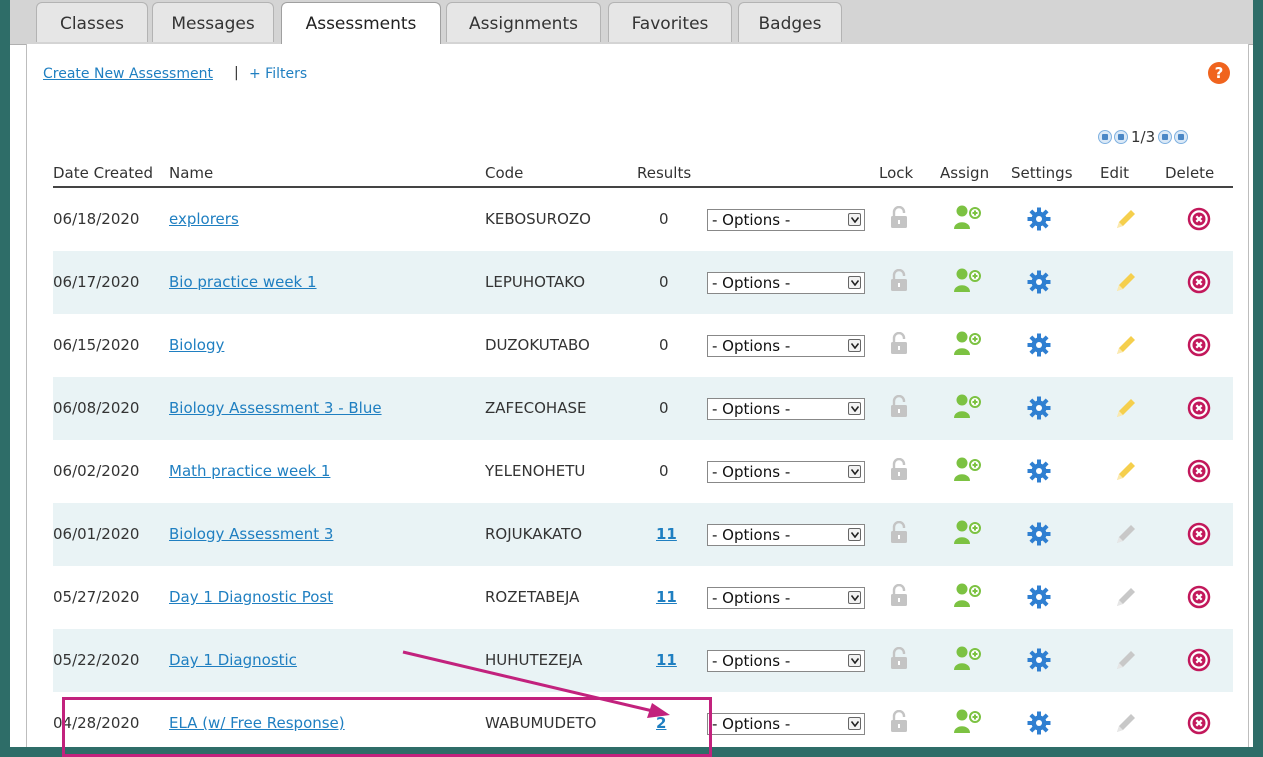  What do you see at coordinates (257, 723) in the screenshot?
I see `assessment-name-link: ELA (w/ Free Response)` at bounding box center [257, 723].